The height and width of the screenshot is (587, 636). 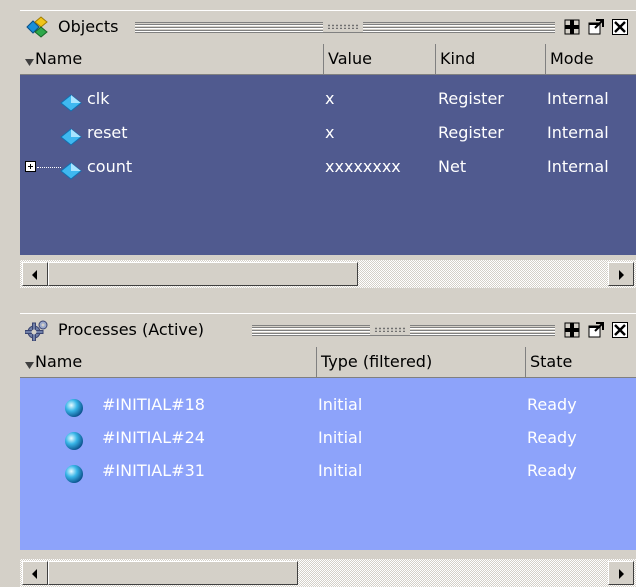 What do you see at coordinates (328, 301) in the screenshot?
I see `pane-splitter` at bounding box center [328, 301].